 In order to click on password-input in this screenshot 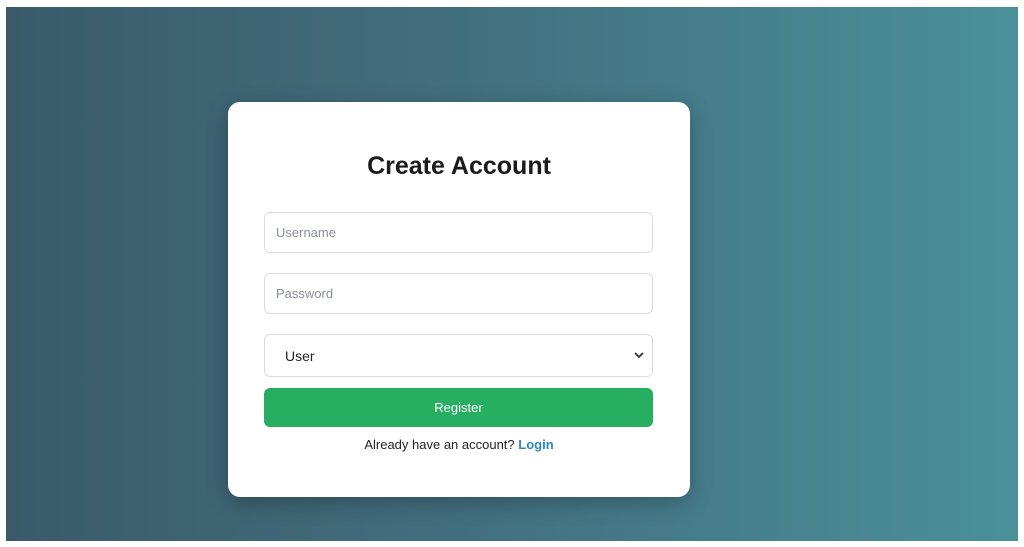, I will do `click(458, 293)`.